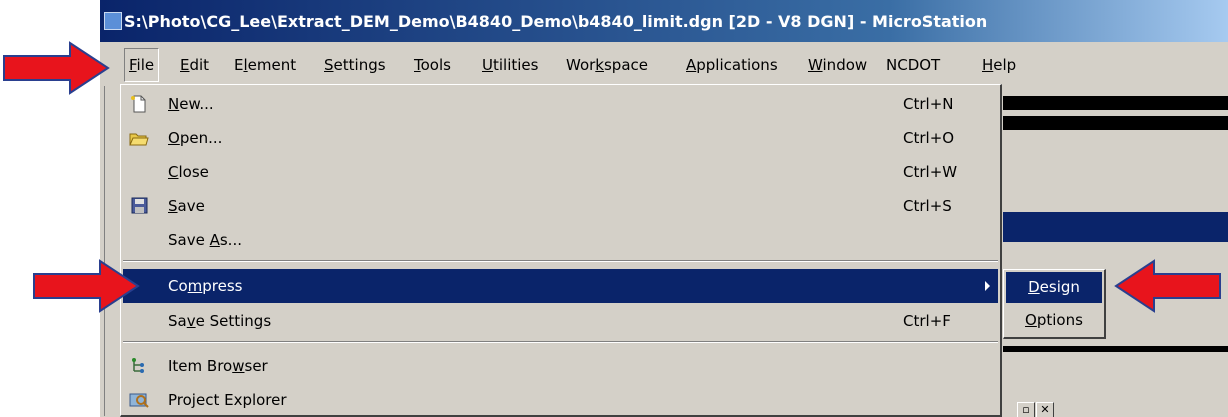 The width and height of the screenshot is (1228, 417). Describe the element at coordinates (1045, 409) in the screenshot. I see `window-close-icon: ✕` at that location.